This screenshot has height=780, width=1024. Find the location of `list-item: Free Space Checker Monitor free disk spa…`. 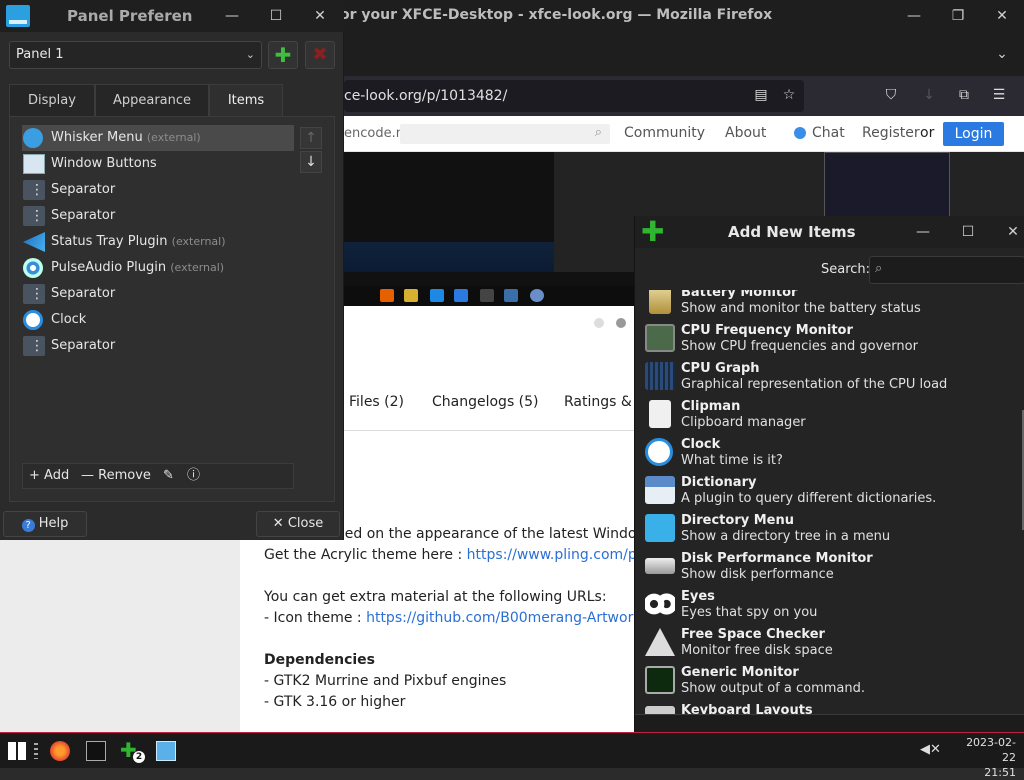

list-item: Free Space Checker Monitor free disk spa… is located at coordinates (829, 643).